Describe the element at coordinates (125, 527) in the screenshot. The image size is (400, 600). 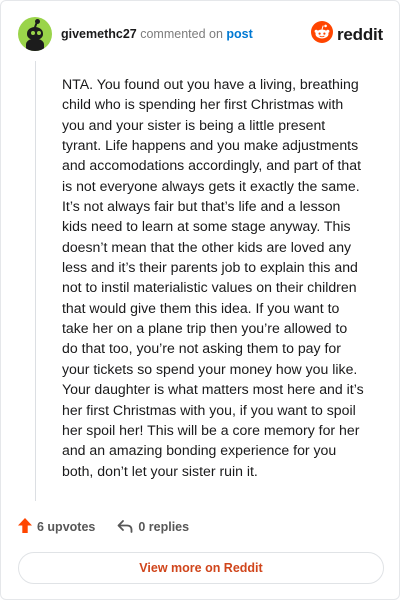
I see `reply-arrow-icon` at that location.